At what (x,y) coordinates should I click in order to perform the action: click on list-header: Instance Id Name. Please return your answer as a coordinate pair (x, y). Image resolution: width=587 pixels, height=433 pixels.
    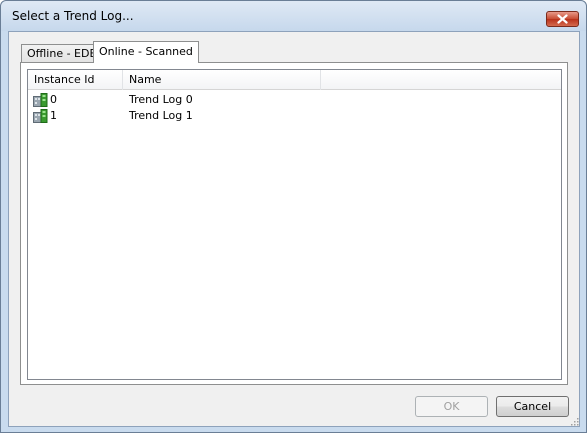
    Looking at the image, I should click on (294, 80).